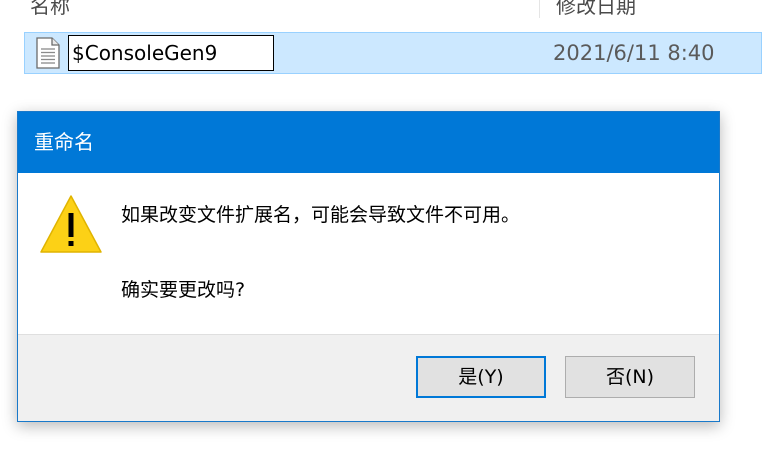  I want to click on dialog-title: 重命名, so click(64, 142).